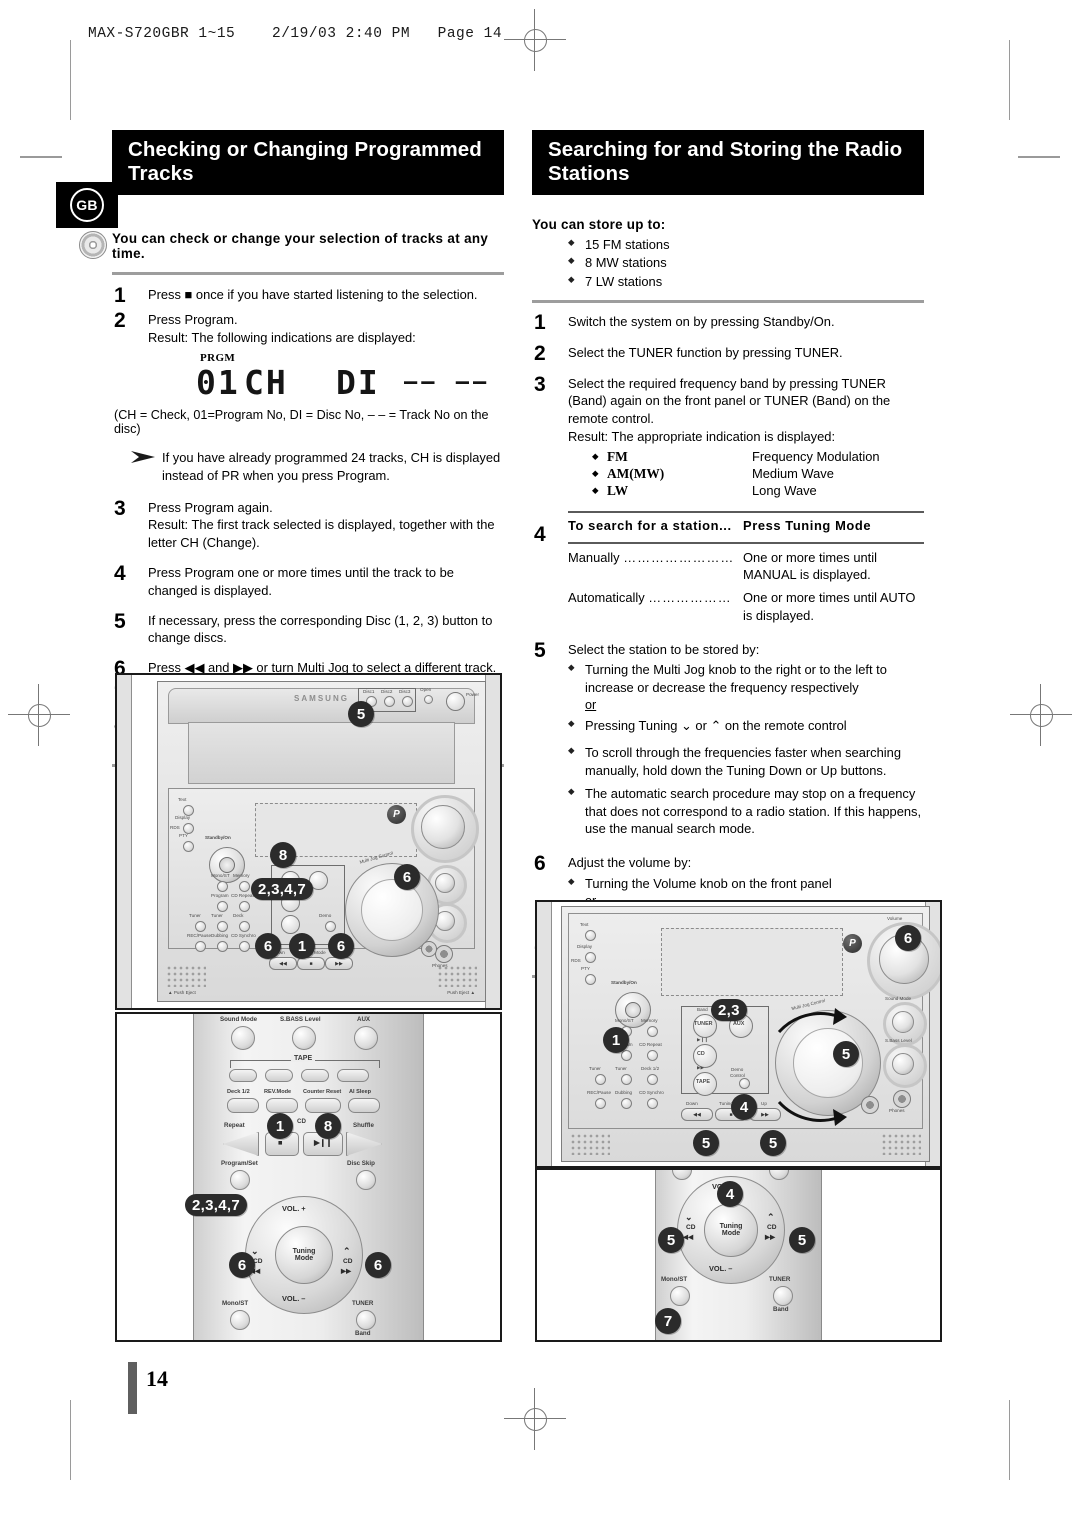 The image size is (1080, 1528). I want to click on label-tuner-r: TUNER, so click(780, 1279).